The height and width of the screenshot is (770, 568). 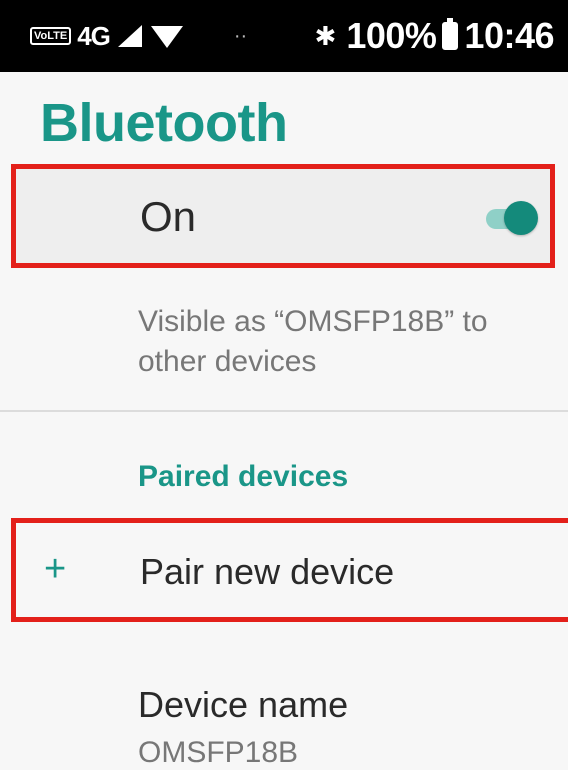 What do you see at coordinates (51, 36) in the screenshot?
I see `volte-icon: VoLTE` at bounding box center [51, 36].